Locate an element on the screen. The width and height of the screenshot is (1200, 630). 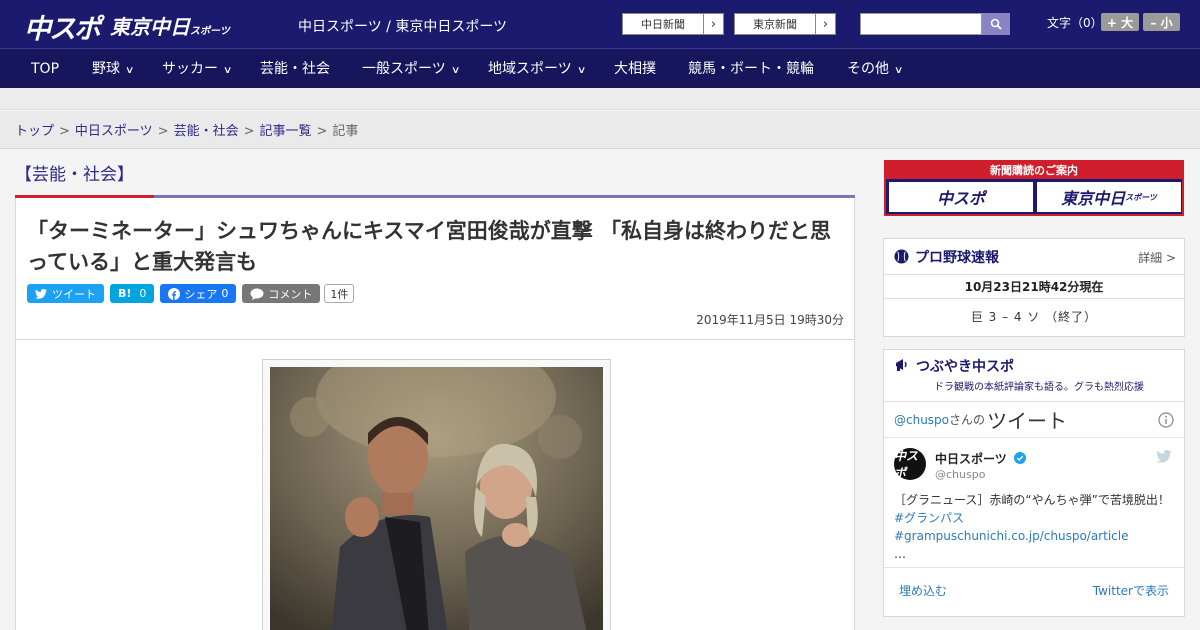
tokyo-chunichi-subscribe-button: 東京中日 スポーツ is located at coordinates (1109, 197).